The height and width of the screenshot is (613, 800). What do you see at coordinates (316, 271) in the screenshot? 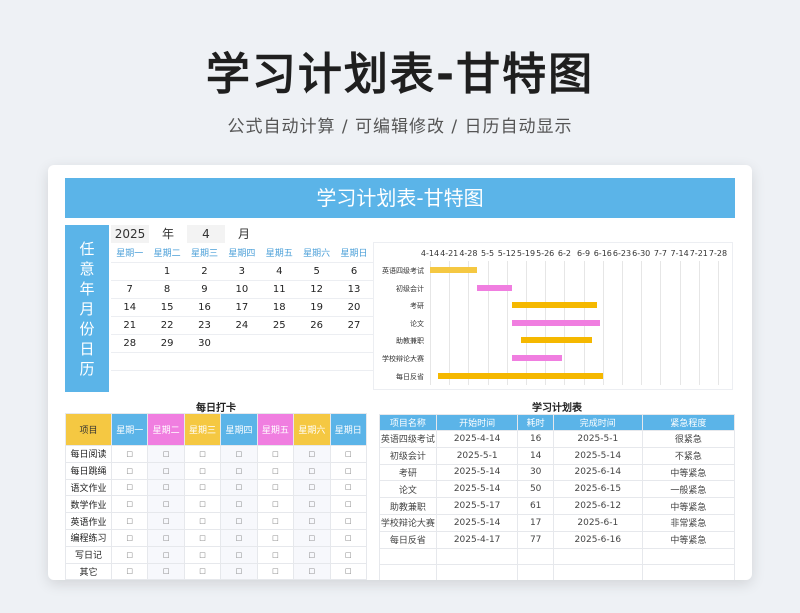
I see `calendar-day: 5` at bounding box center [316, 271].